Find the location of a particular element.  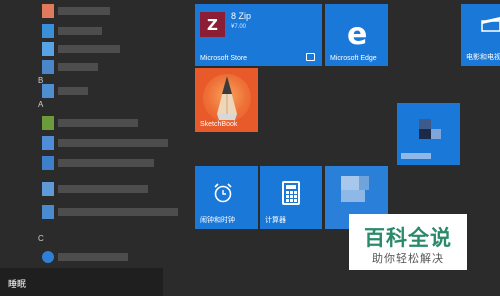

watermark-subtitle: 助你轻松解决 is located at coordinates (408, 258).